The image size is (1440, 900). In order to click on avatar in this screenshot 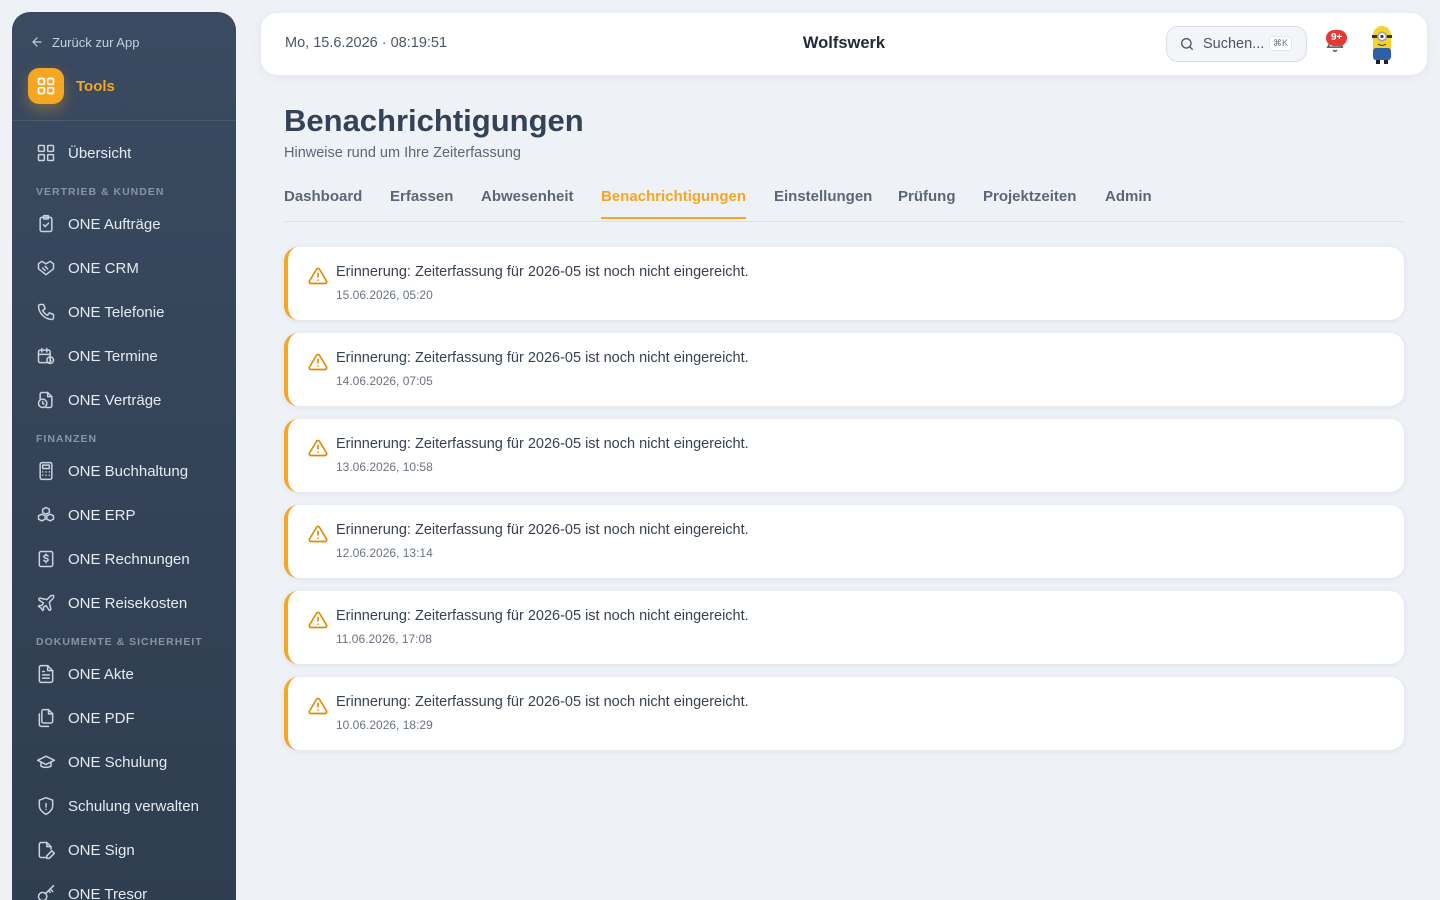, I will do `click(1382, 44)`.